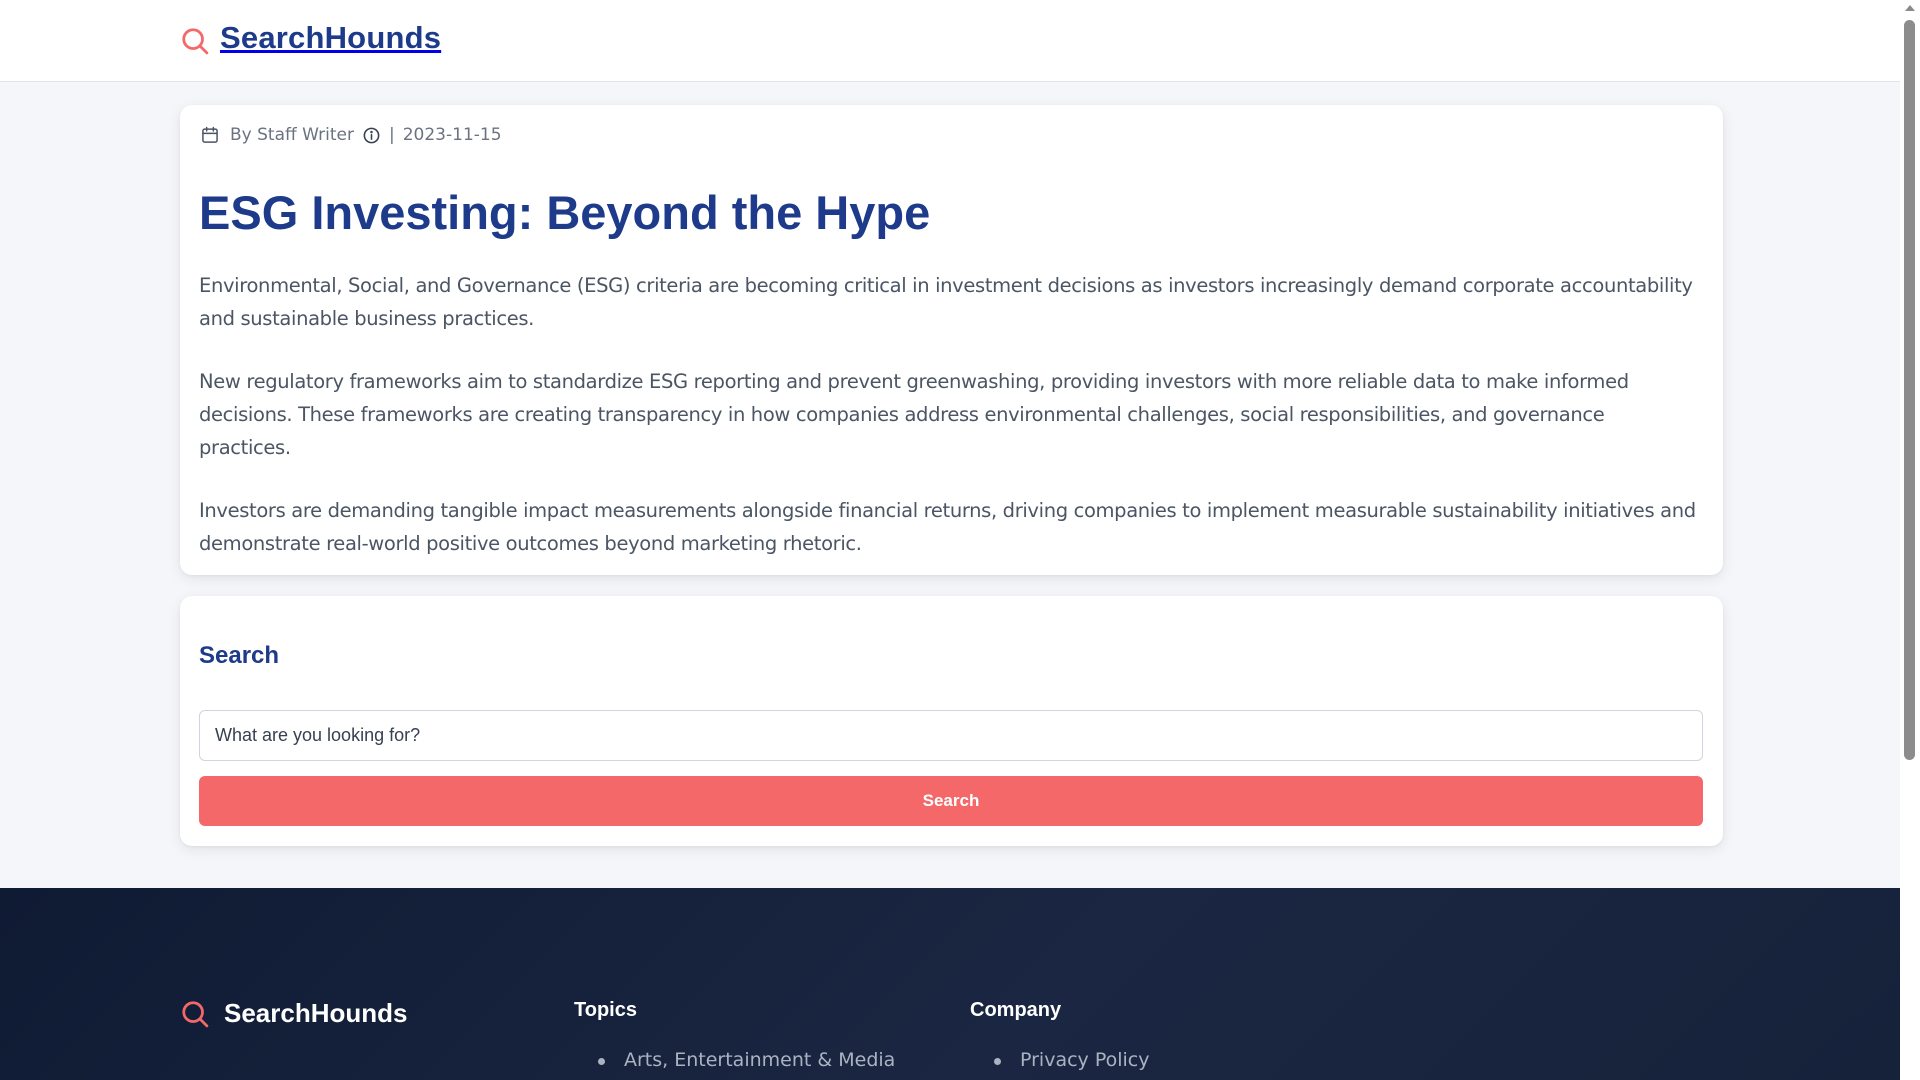 The image size is (1920, 1080). I want to click on article-date: 2023-11-15, so click(452, 135).